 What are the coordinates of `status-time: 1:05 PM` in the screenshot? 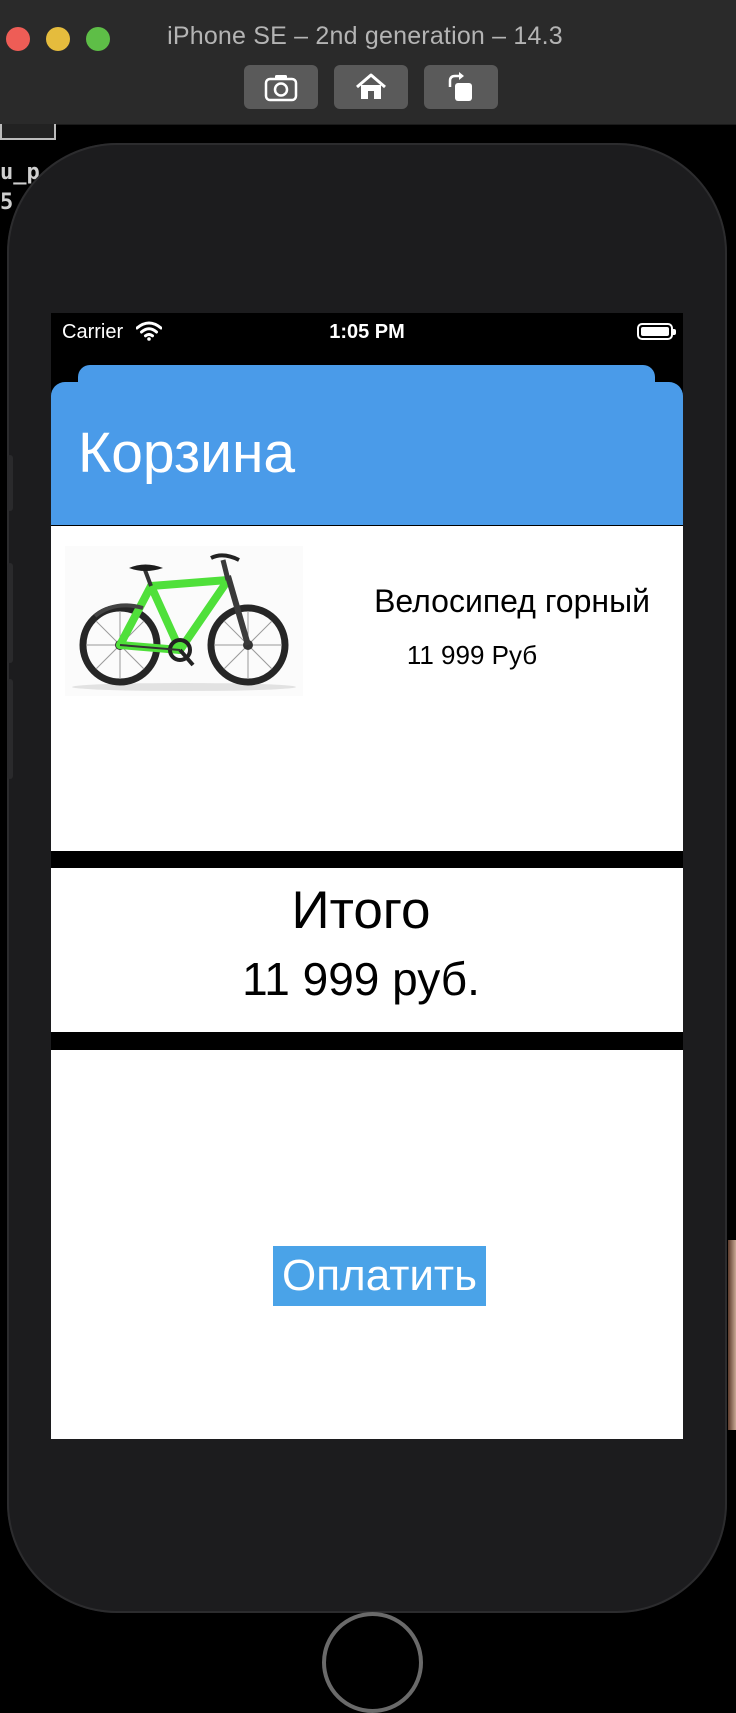 It's located at (367, 332).